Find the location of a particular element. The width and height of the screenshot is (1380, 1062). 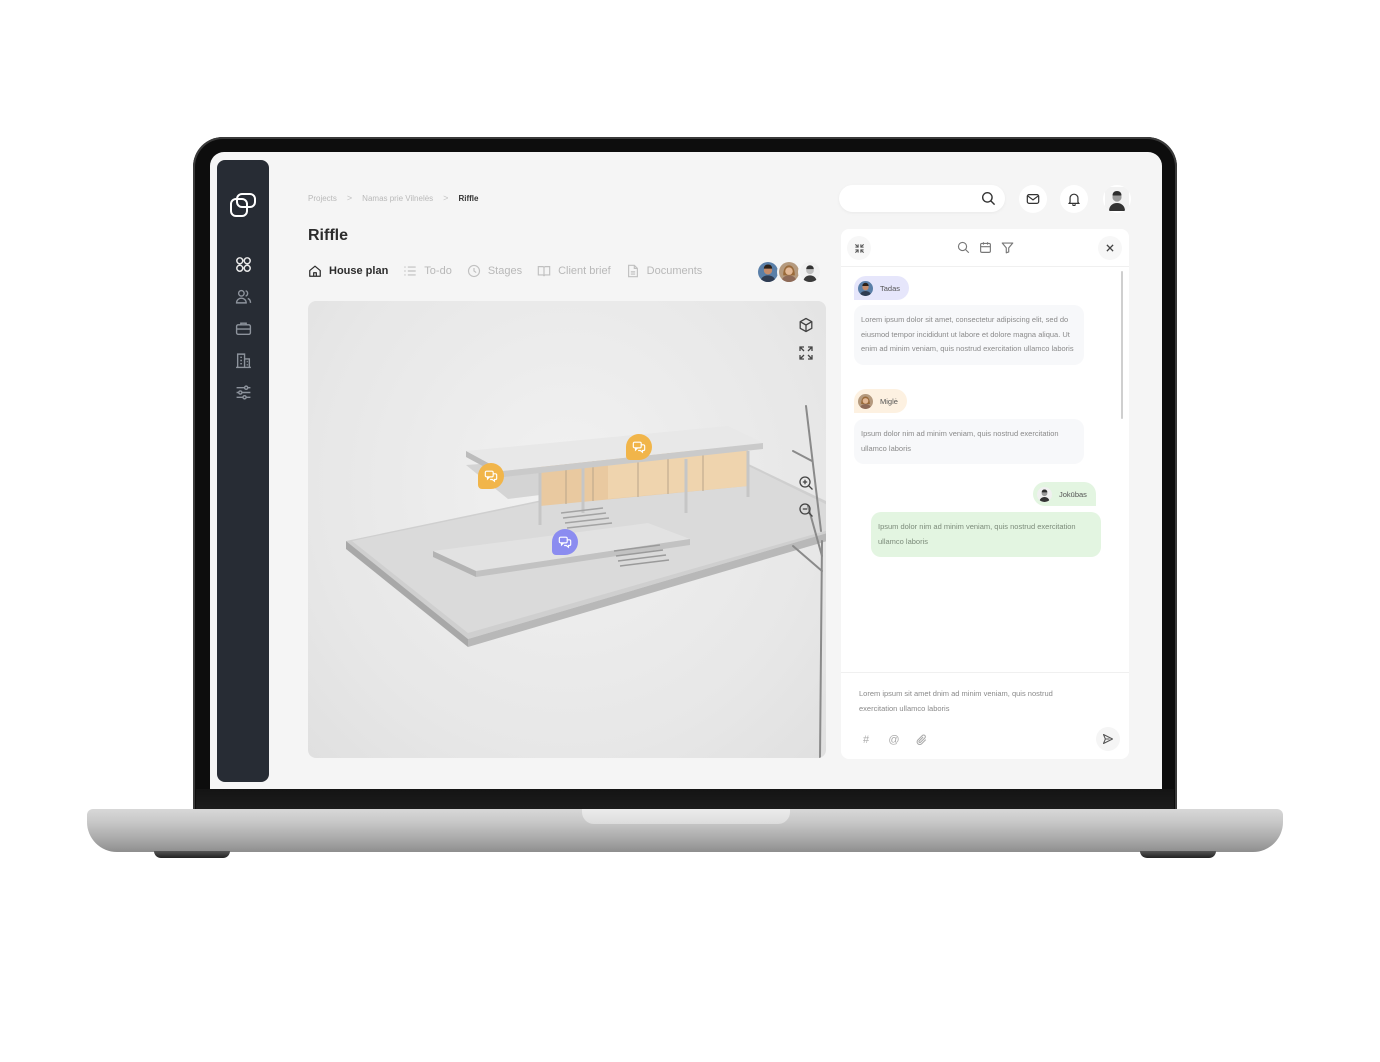

tab-label: To-do is located at coordinates (438, 271).